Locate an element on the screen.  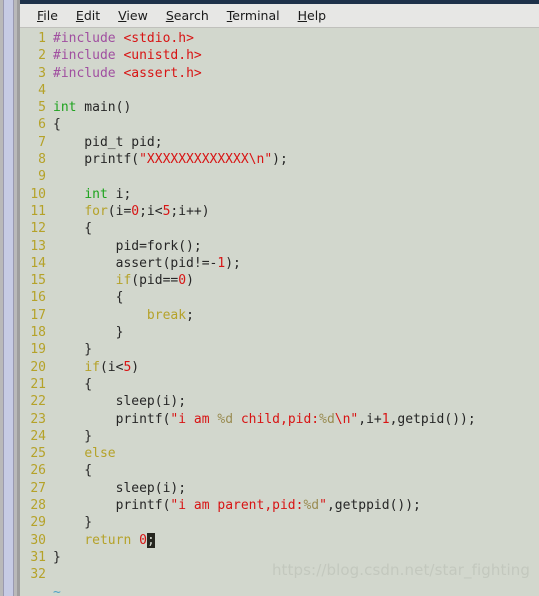
code-line: 3 #include <assert.h> is located at coordinates (279, 73).